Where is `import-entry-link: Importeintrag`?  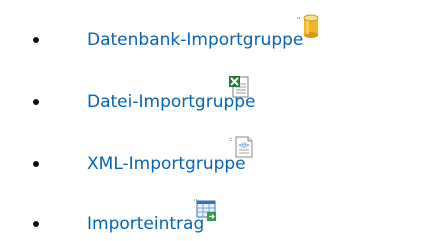
import-entry-link: Importeintrag is located at coordinates (145, 224).